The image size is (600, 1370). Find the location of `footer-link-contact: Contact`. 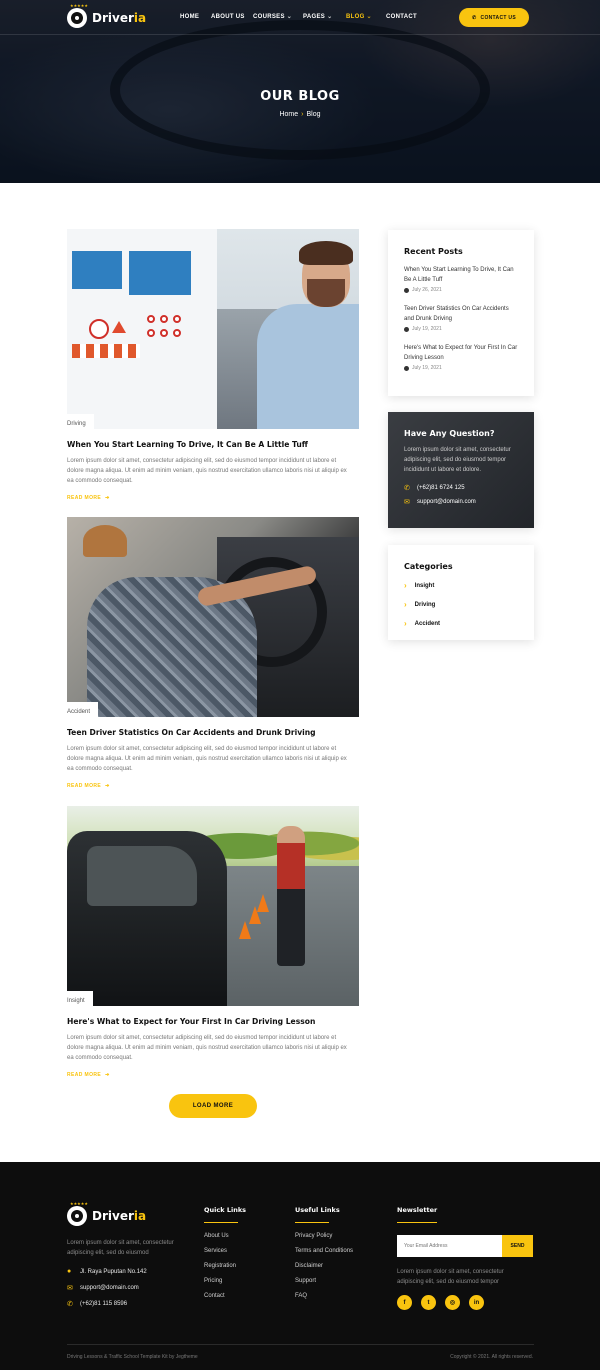

footer-link-contact: Contact is located at coordinates (225, 1296).